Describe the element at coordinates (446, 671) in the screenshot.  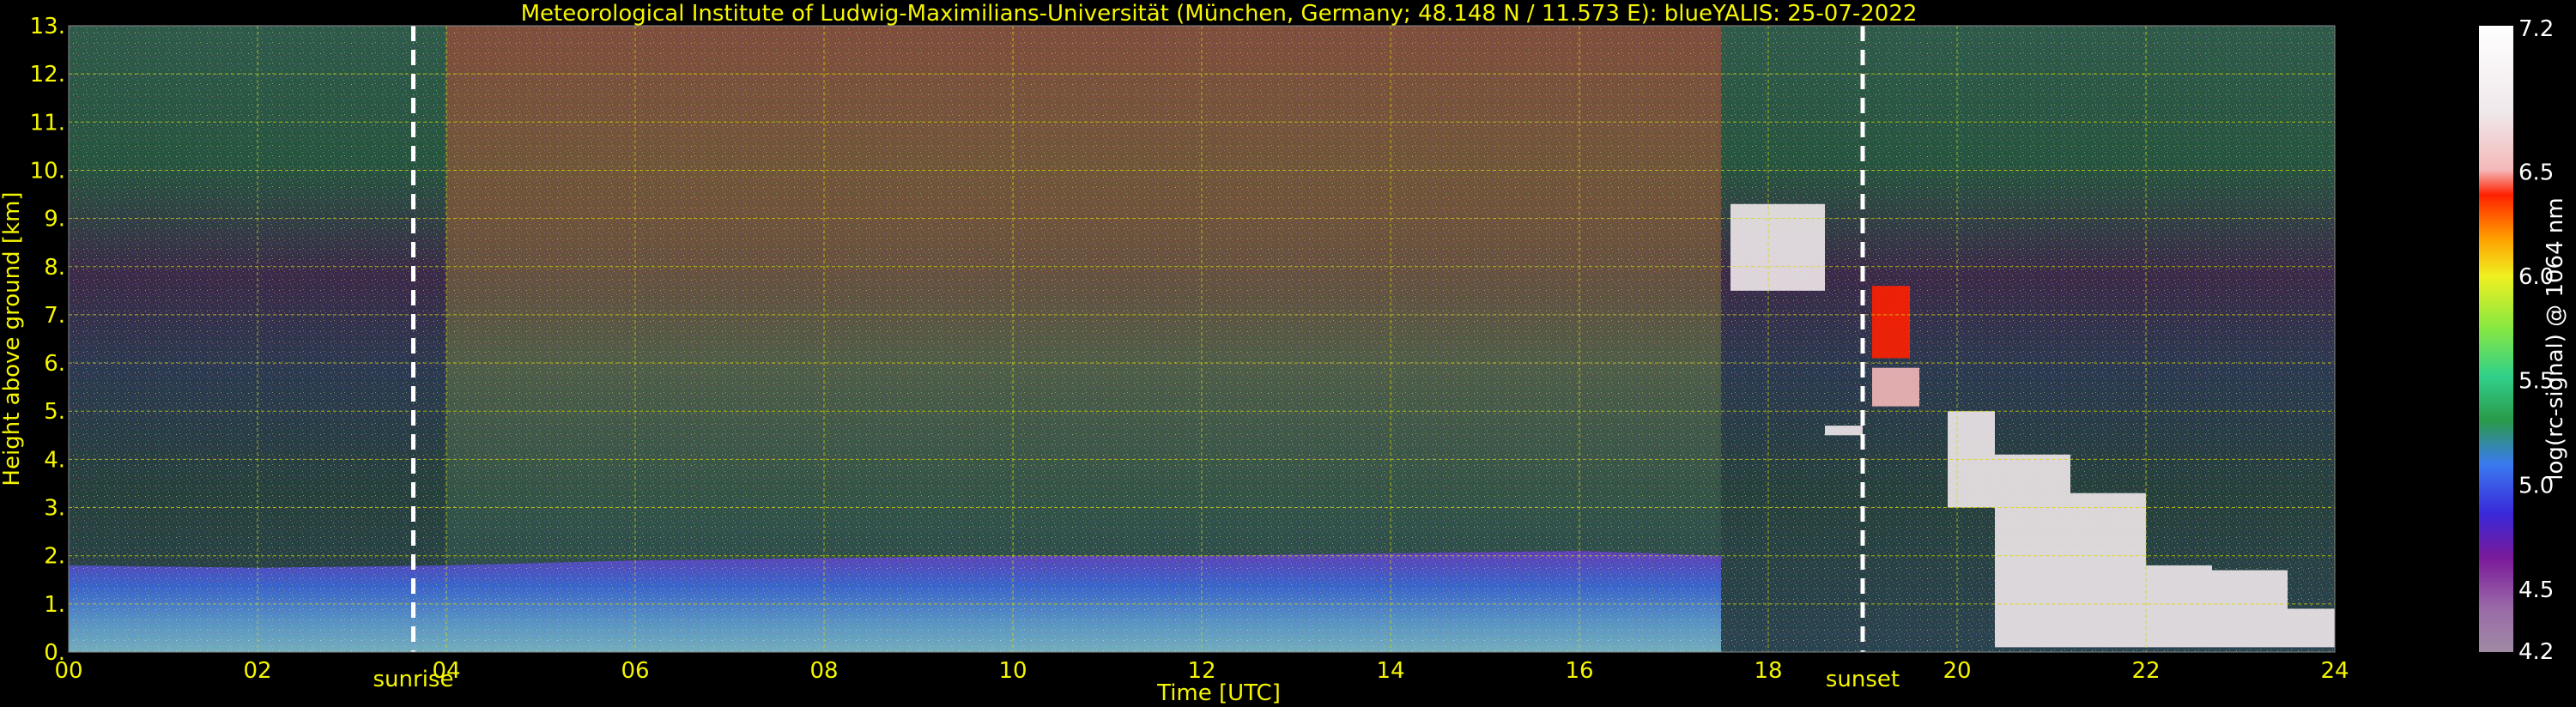
I see `x-tick-label: 04` at that location.